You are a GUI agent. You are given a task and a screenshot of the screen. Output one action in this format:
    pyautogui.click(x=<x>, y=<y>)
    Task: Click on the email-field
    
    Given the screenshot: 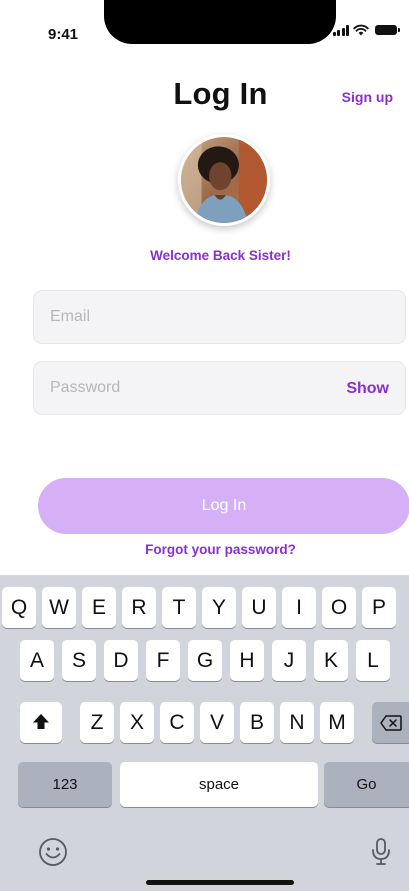 What is the action you would take?
    pyautogui.click(x=219, y=317)
    